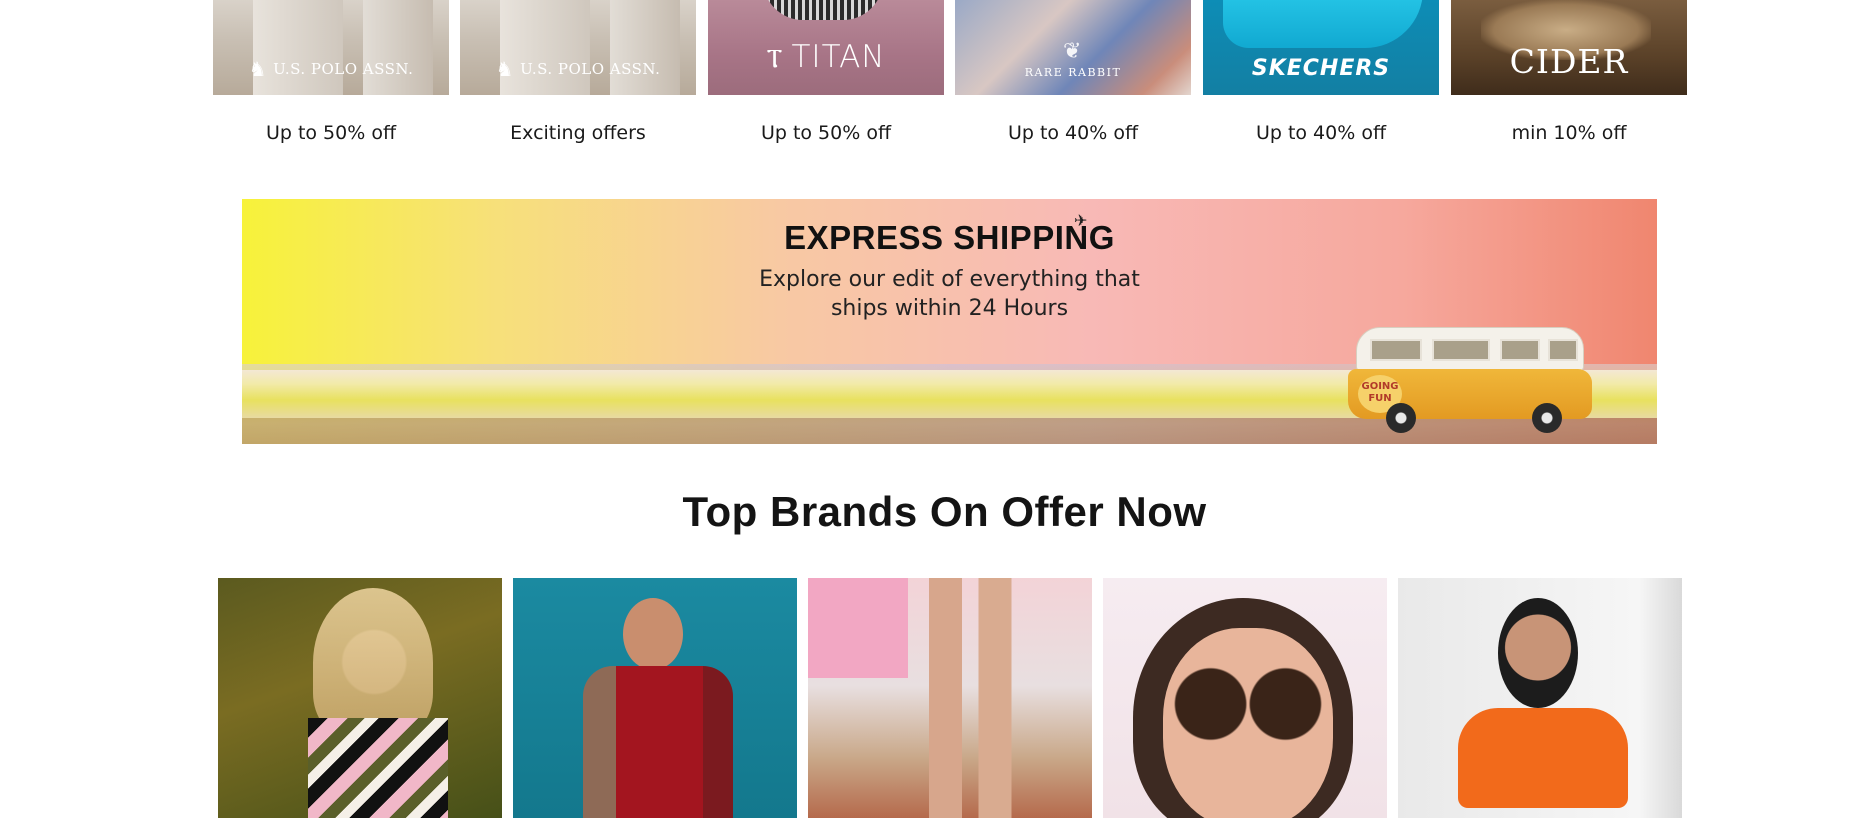  I want to click on brand-logo: ❦ RARE RABBIT, so click(1073, 59).